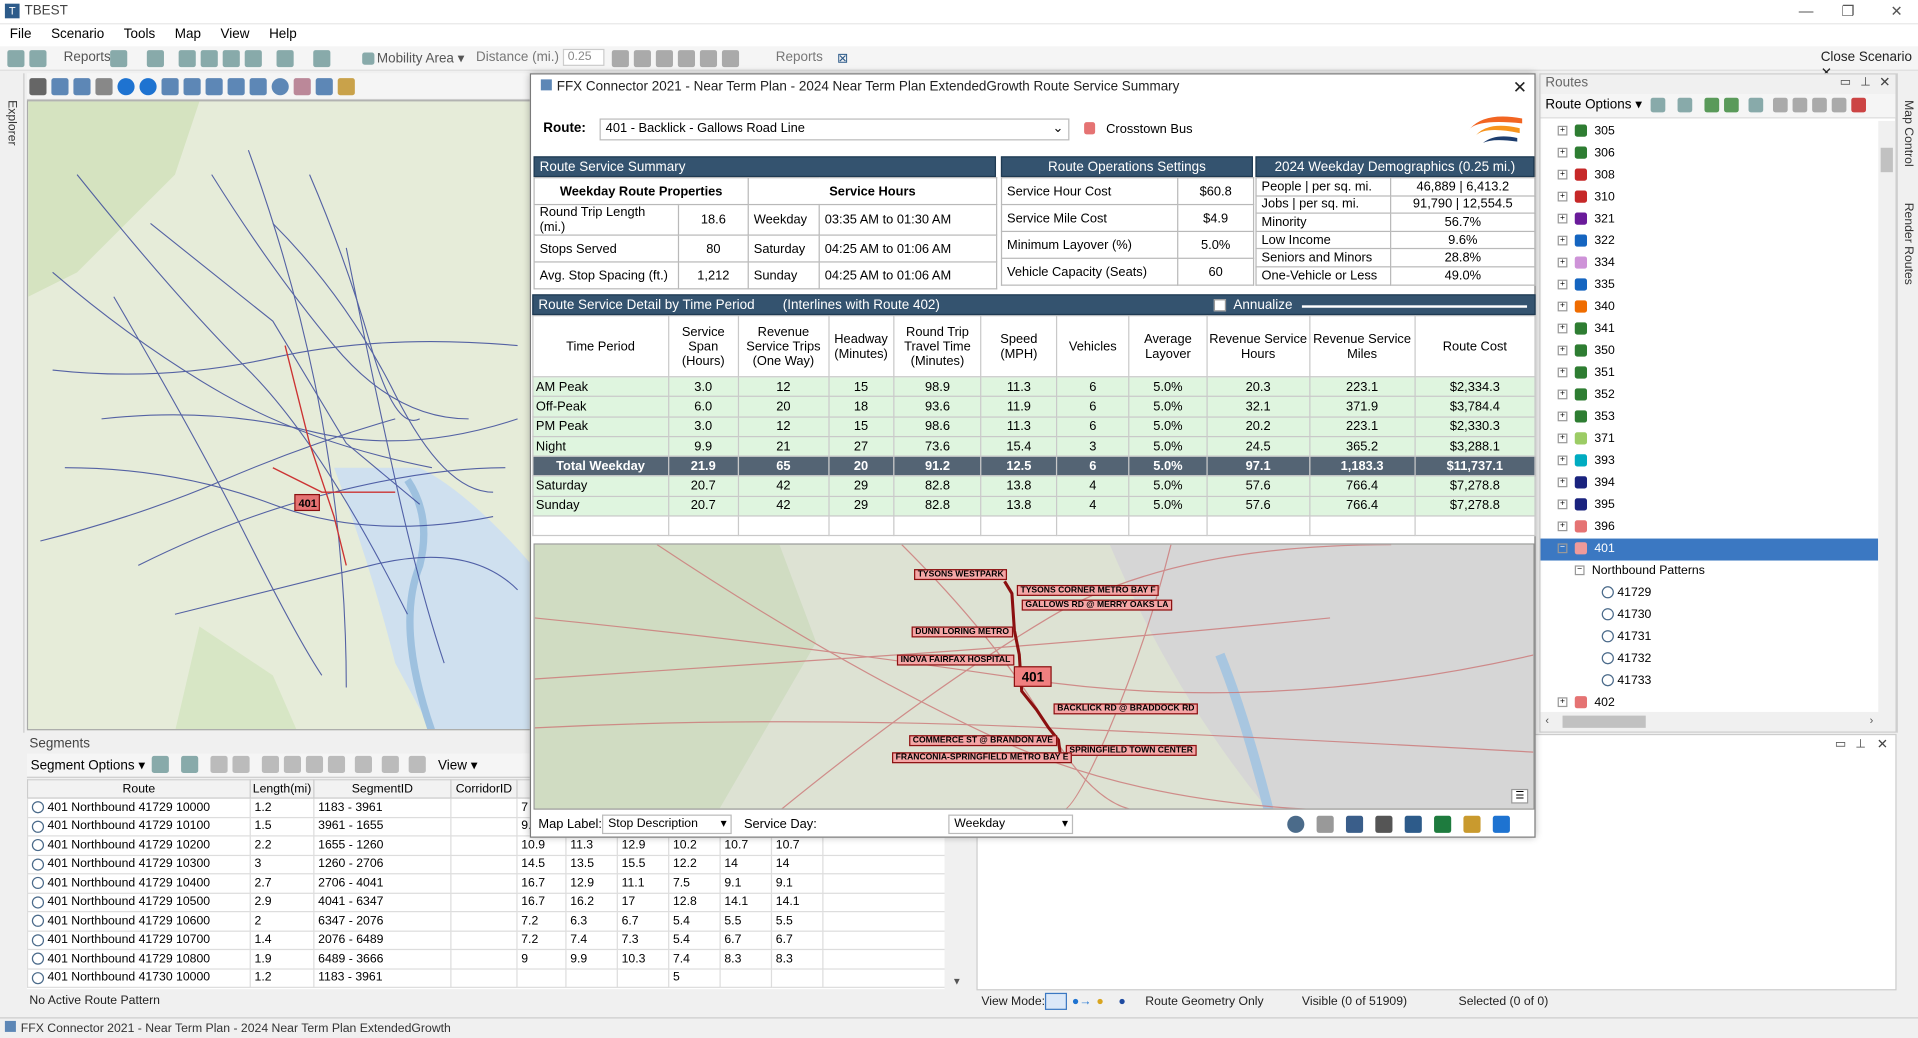  Describe the element at coordinates (1710, 198) in the screenshot. I see `route-tree-item: +310` at that location.